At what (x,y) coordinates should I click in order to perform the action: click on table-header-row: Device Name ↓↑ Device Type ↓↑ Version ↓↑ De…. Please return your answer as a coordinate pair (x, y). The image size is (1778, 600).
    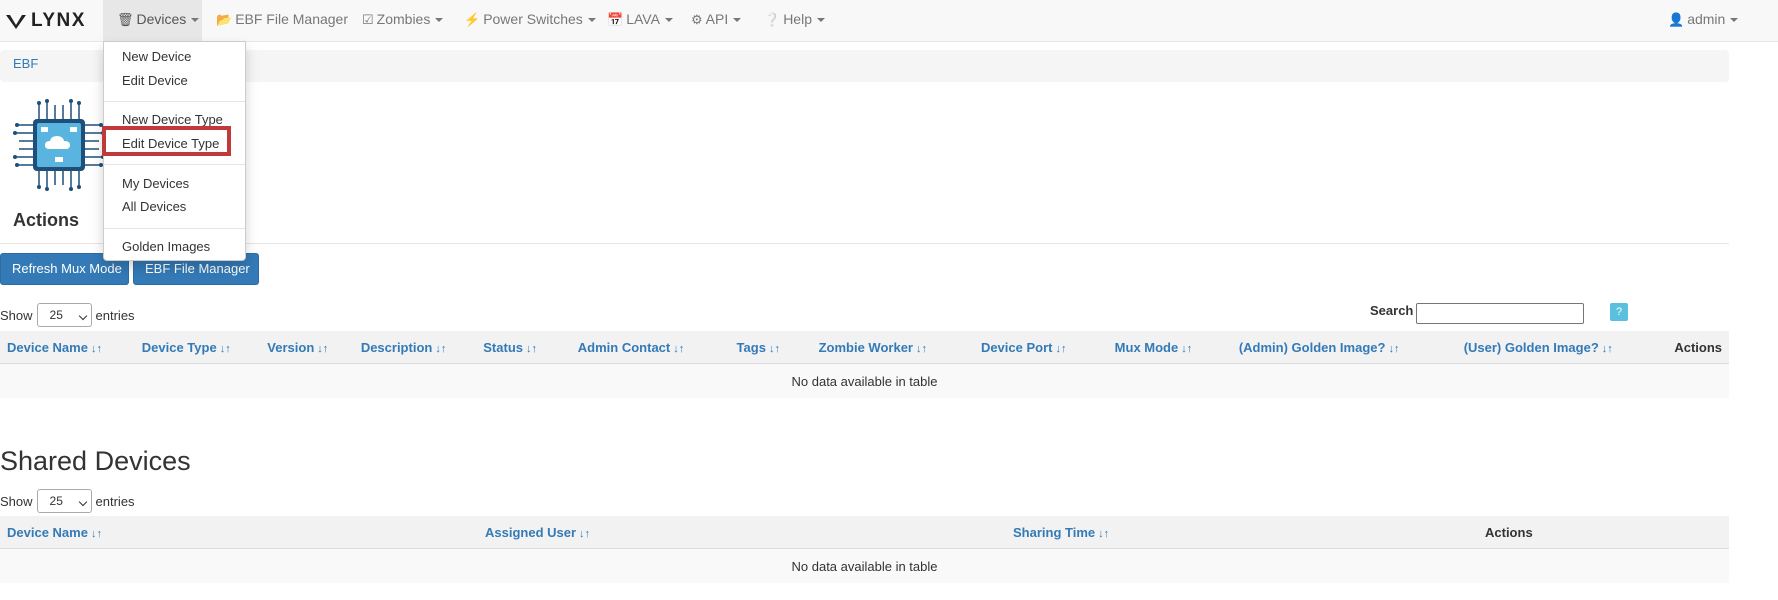
    Looking at the image, I should click on (864, 347).